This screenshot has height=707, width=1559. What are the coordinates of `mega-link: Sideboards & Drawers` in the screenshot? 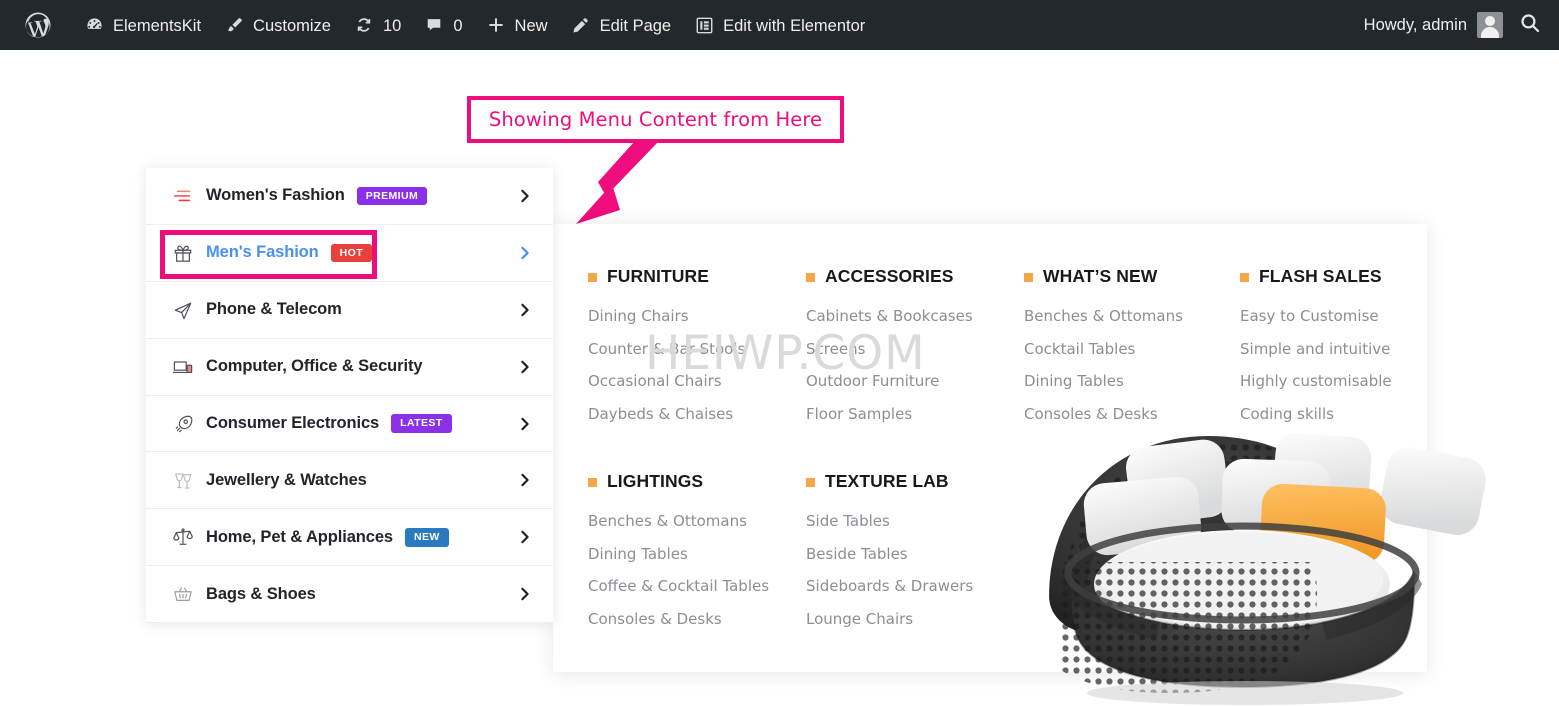 It's located at (915, 586).